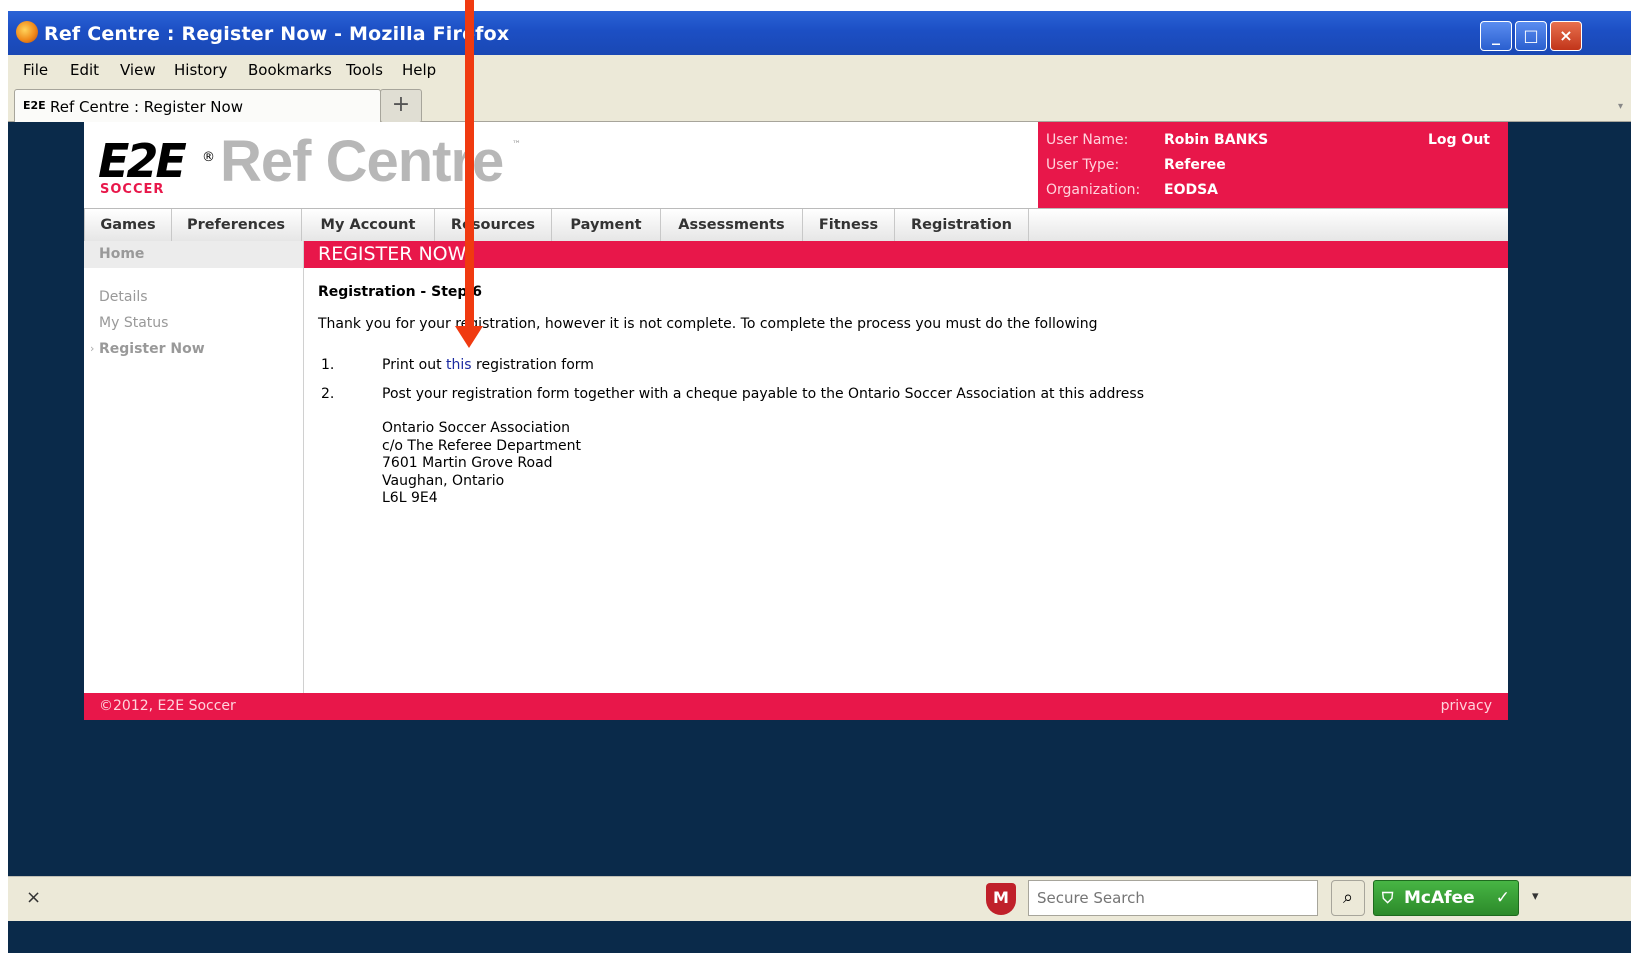 The height and width of the screenshot is (953, 1631). Describe the element at coordinates (208, 157) in the screenshot. I see `registered-mark: ®` at that location.